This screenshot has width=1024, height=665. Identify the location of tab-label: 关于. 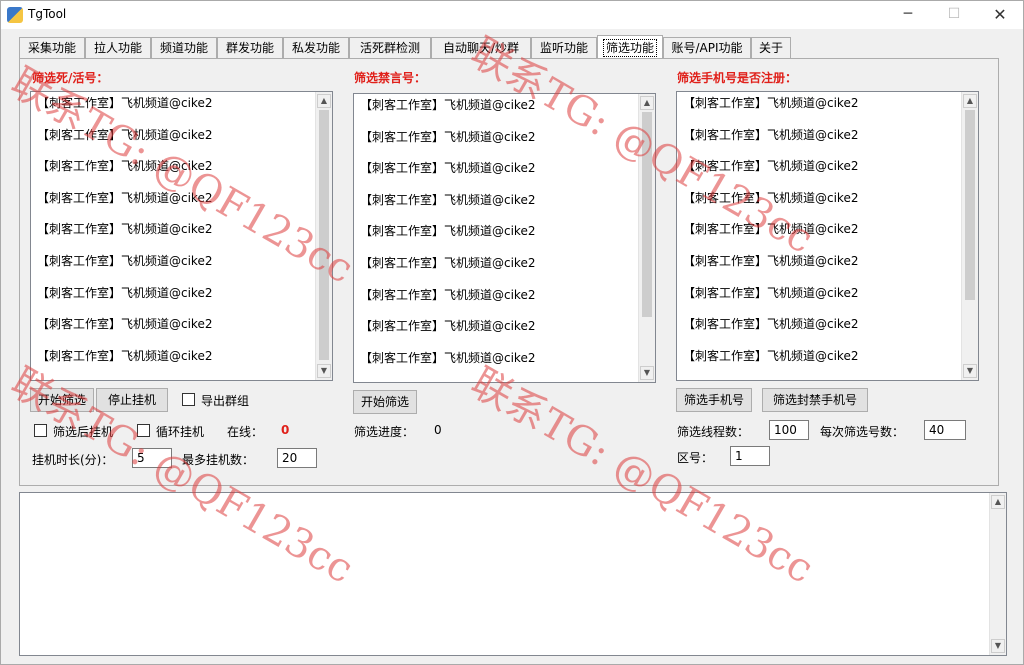
(770, 48).